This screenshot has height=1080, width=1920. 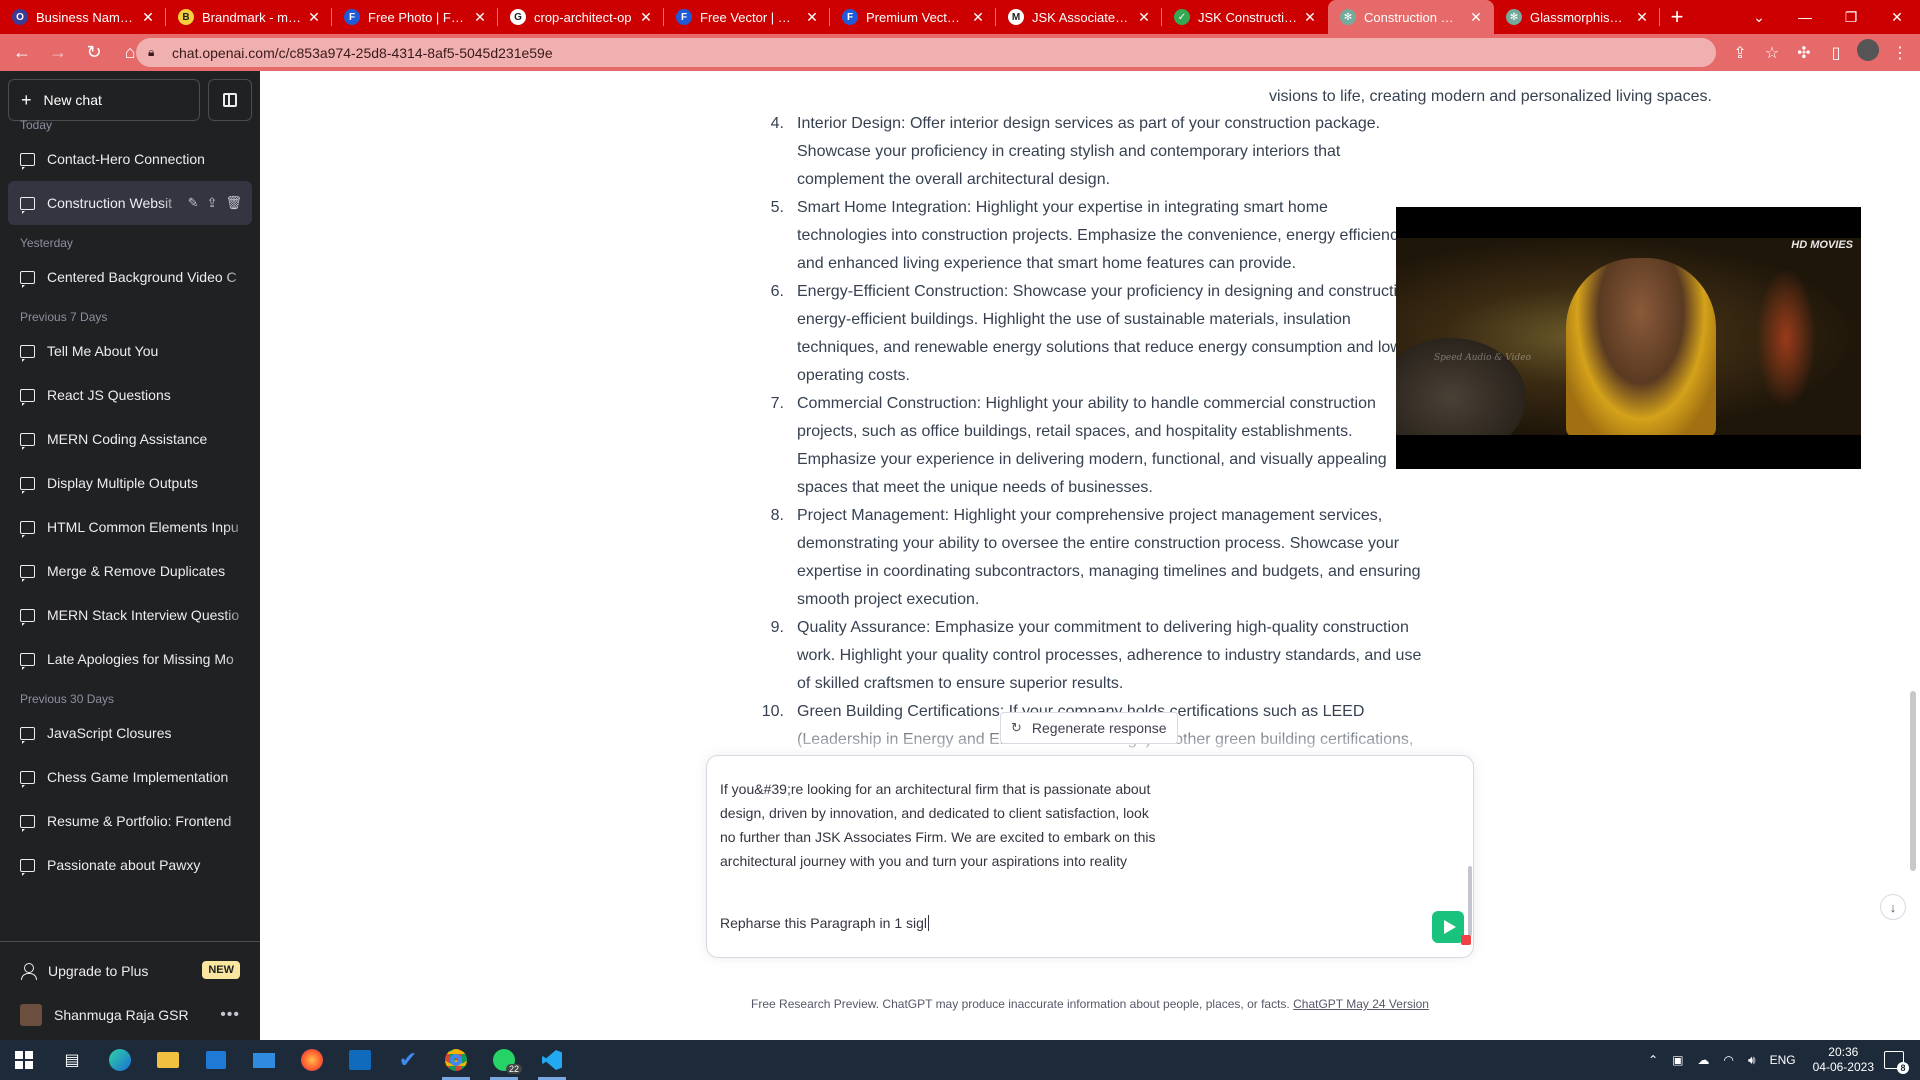 I want to click on profile-avatar, so click(x=1868, y=52).